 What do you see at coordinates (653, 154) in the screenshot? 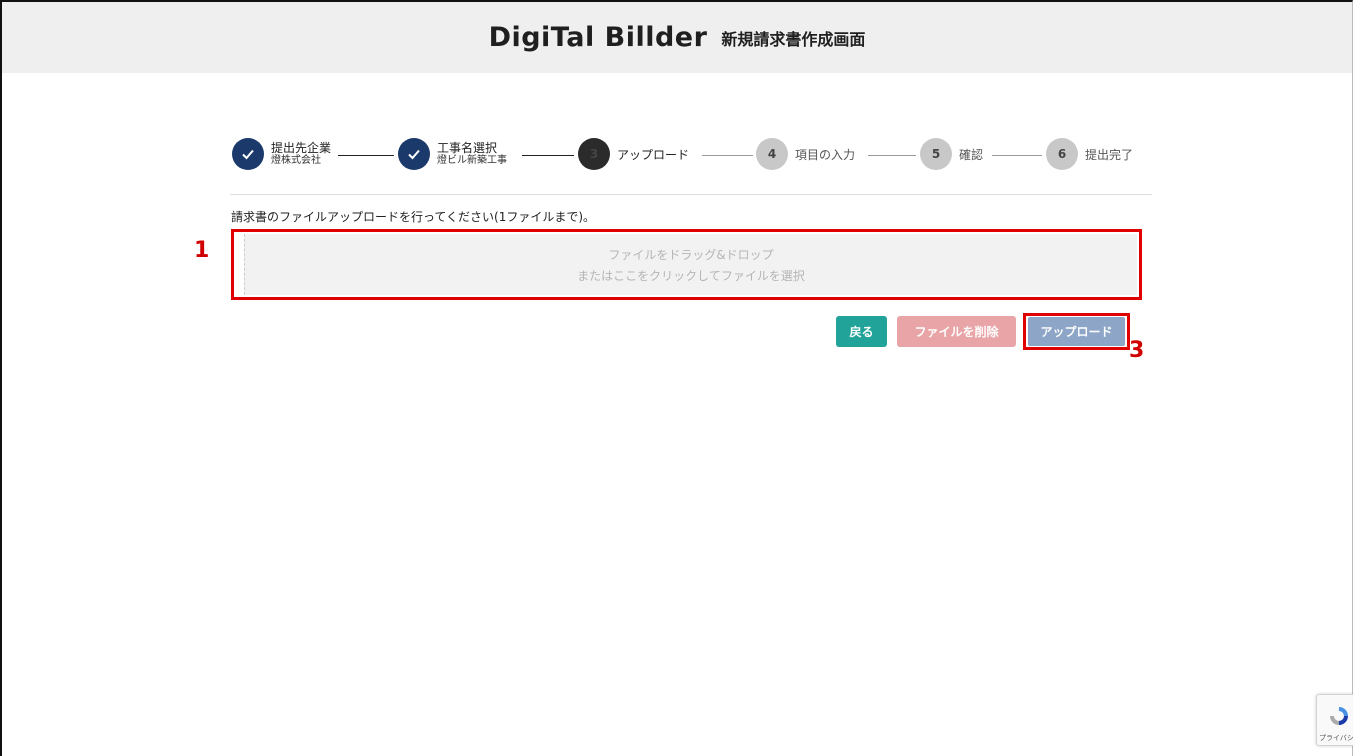
I see `step-label: アップロード` at bounding box center [653, 154].